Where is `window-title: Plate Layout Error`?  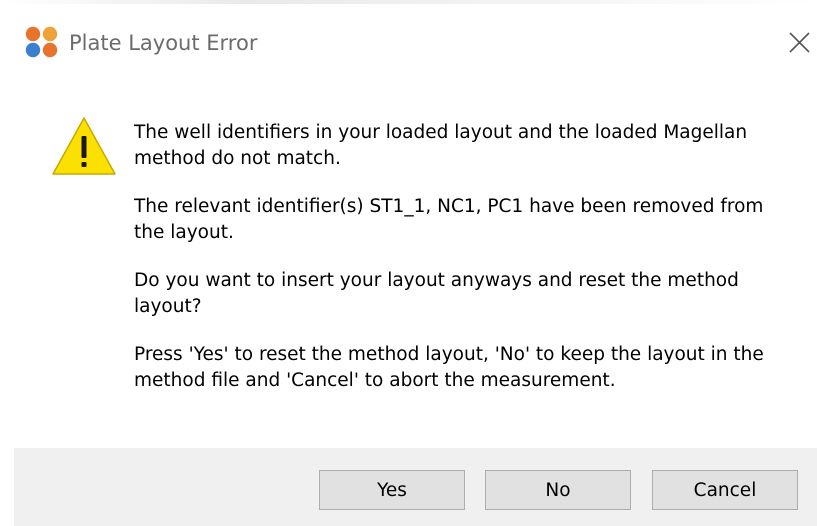 window-title: Plate Layout Error is located at coordinates (163, 43).